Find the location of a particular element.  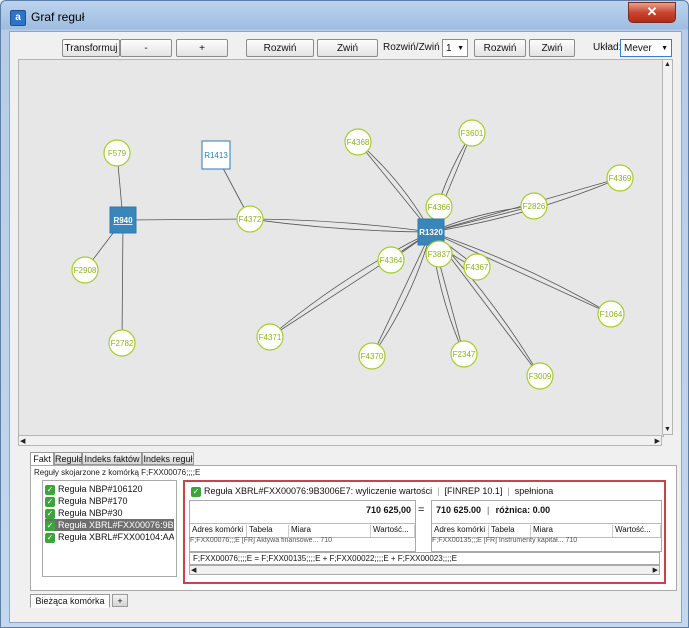

list-item: ✓ Reguła NBP#170 is located at coordinates (109, 501).